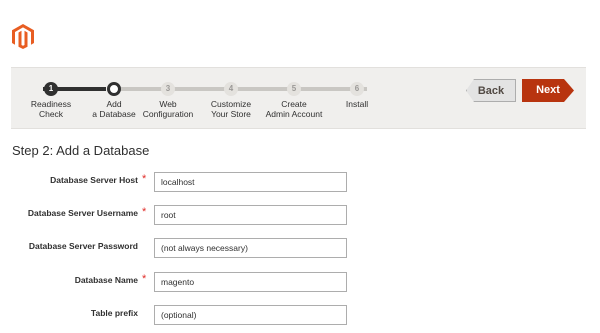 The height and width of the screenshot is (333, 600). I want to click on database-name-input, so click(250, 282).